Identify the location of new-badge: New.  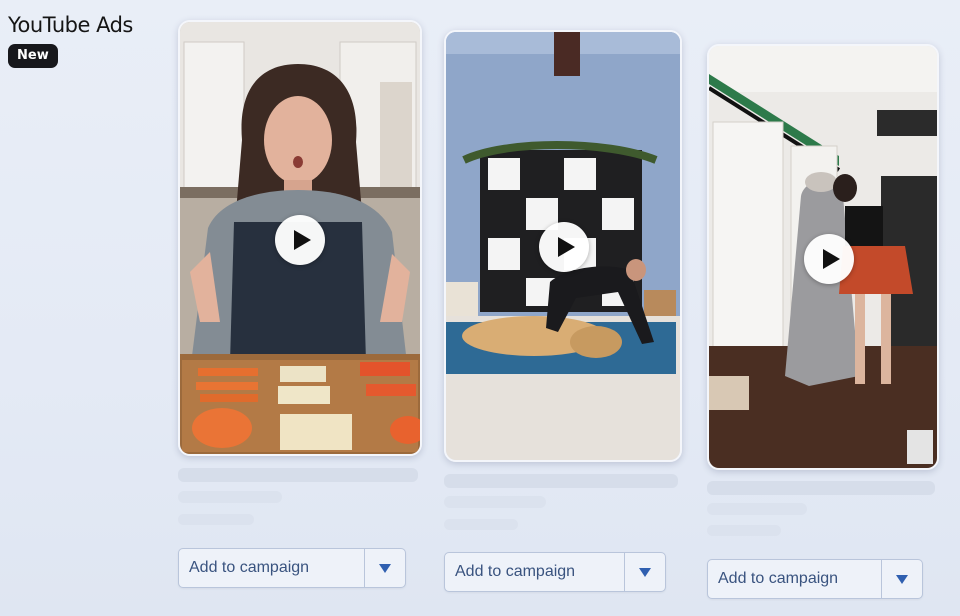
(33, 56).